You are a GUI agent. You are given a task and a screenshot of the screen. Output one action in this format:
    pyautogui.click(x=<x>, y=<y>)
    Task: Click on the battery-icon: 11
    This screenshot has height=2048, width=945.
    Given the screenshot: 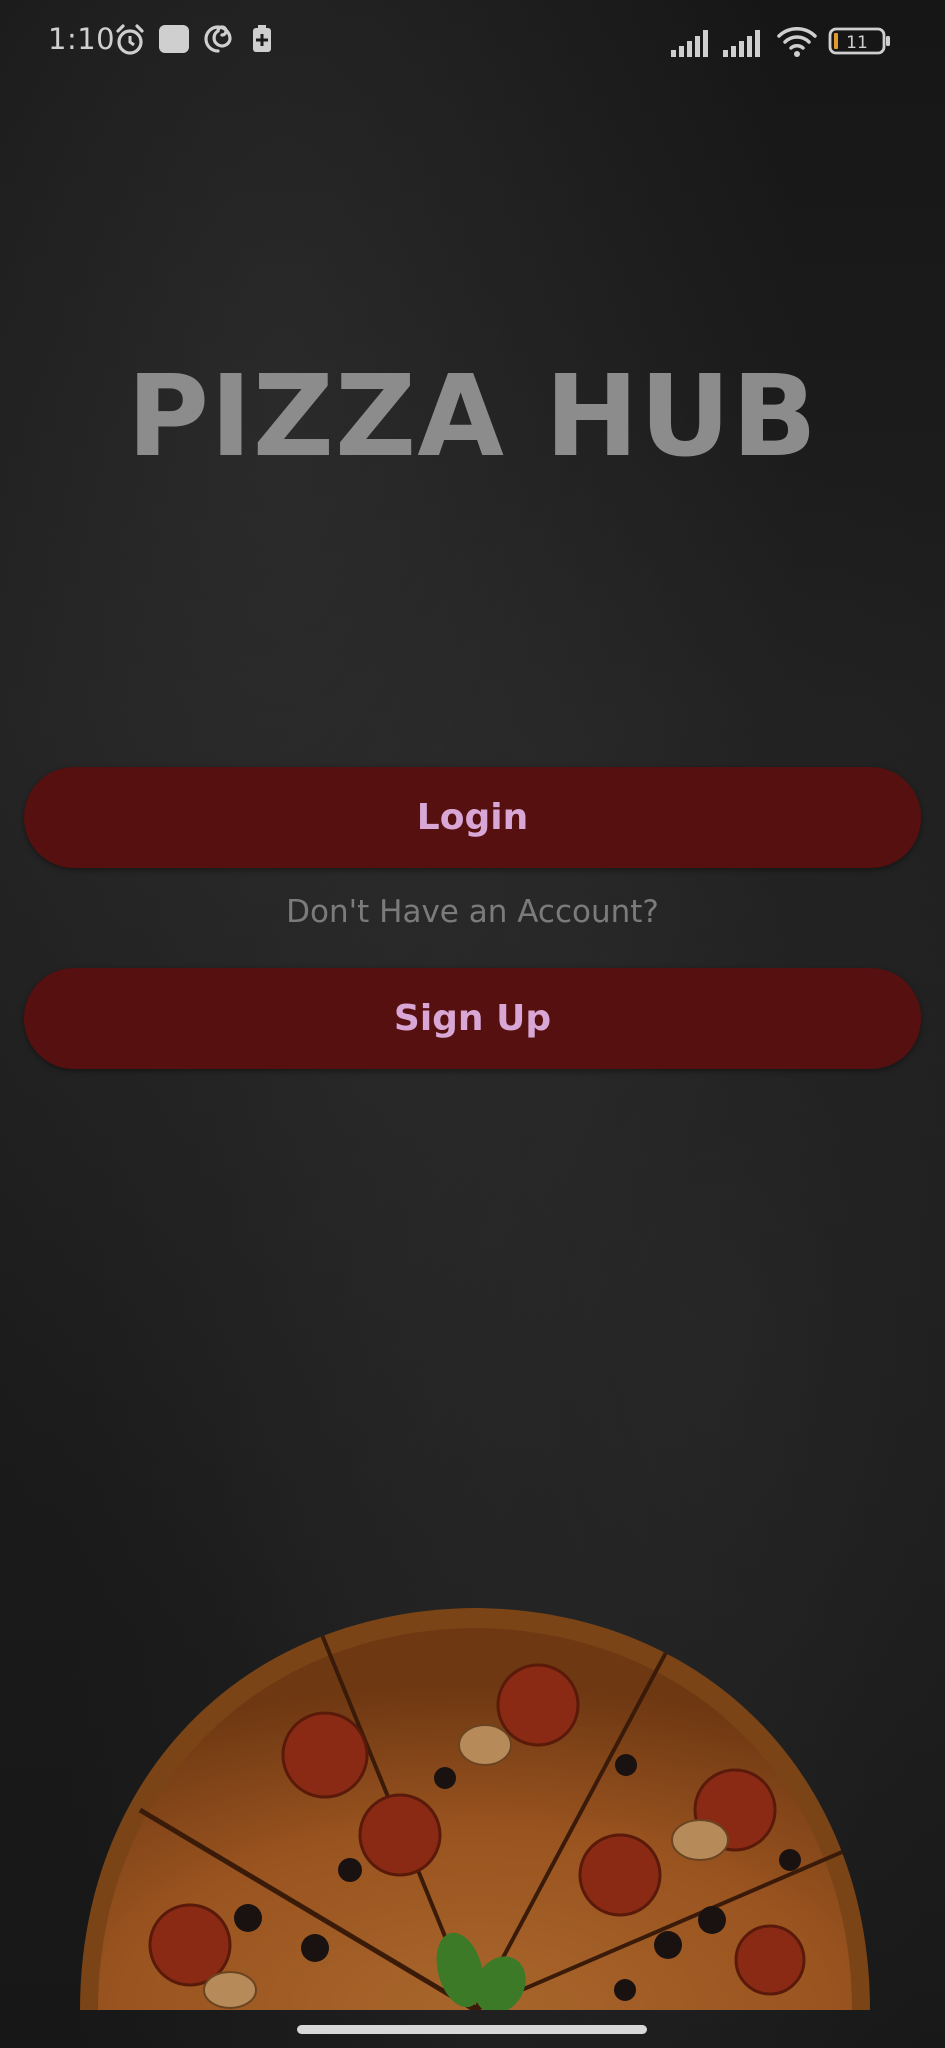 What is the action you would take?
    pyautogui.click(x=860, y=43)
    